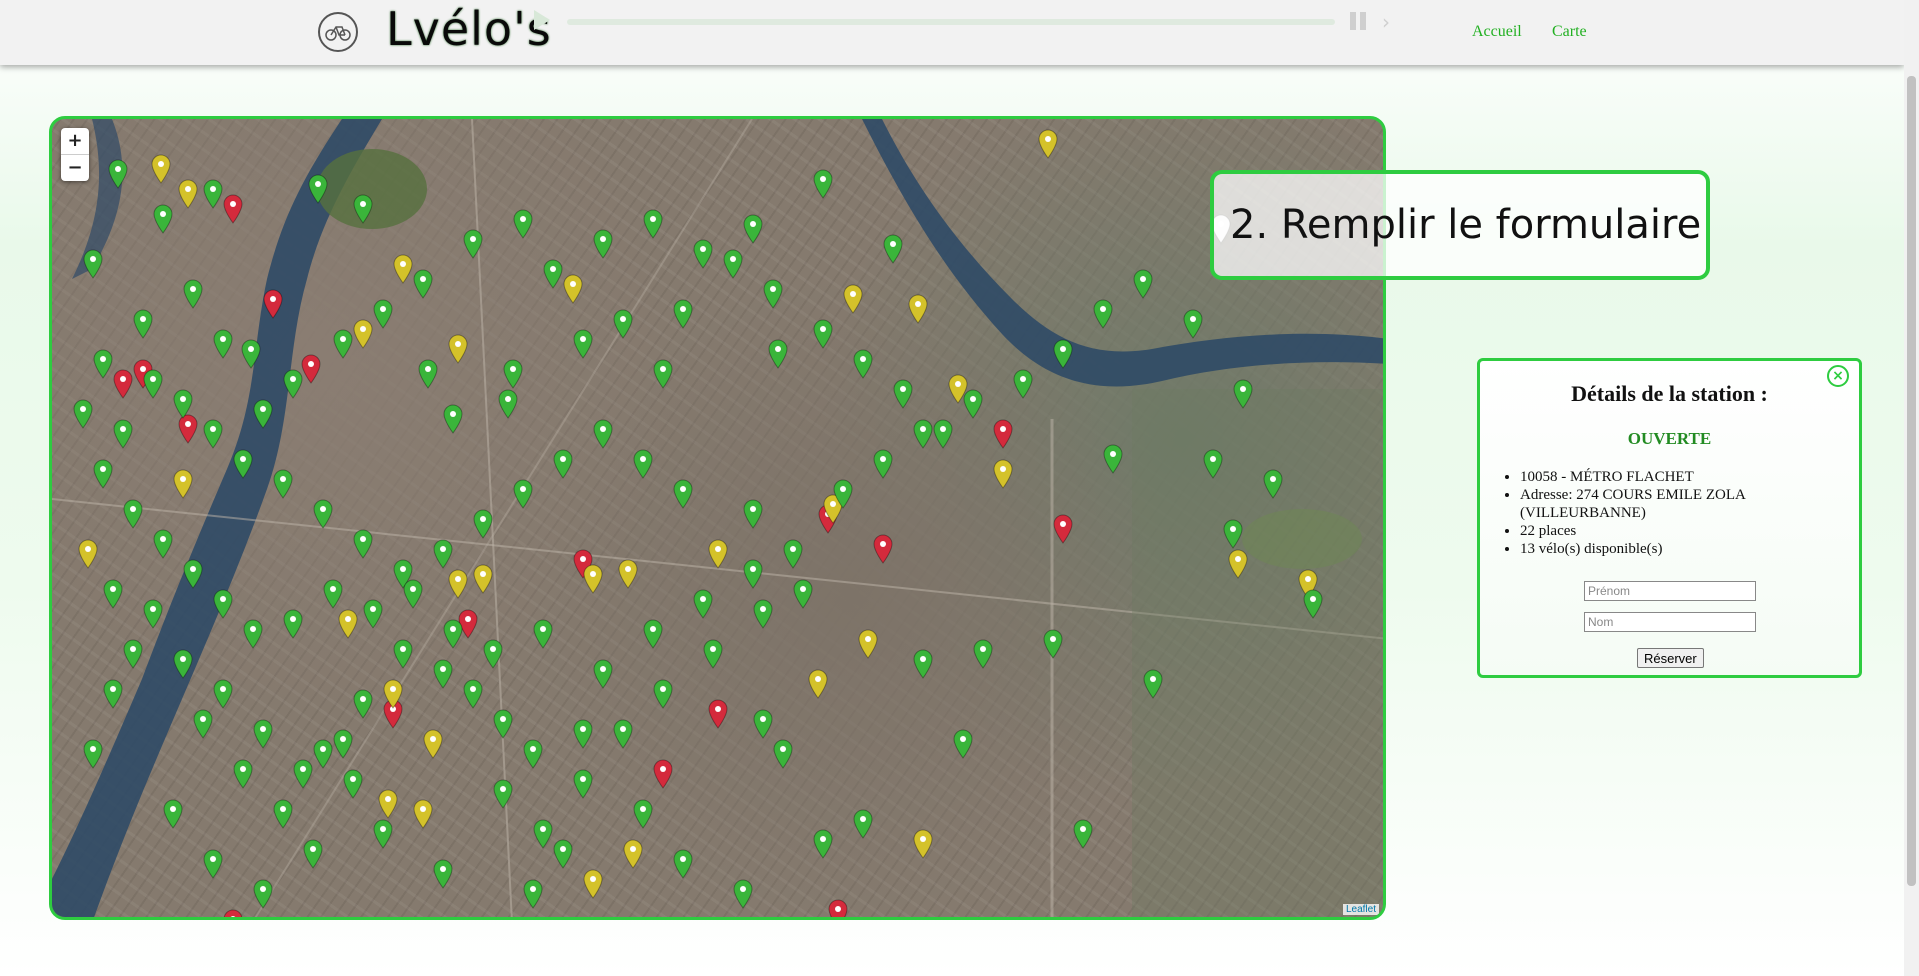 The width and height of the screenshot is (1919, 976). Describe the element at coordinates (75, 141) in the screenshot. I see `zoom-in-button: +` at that location.